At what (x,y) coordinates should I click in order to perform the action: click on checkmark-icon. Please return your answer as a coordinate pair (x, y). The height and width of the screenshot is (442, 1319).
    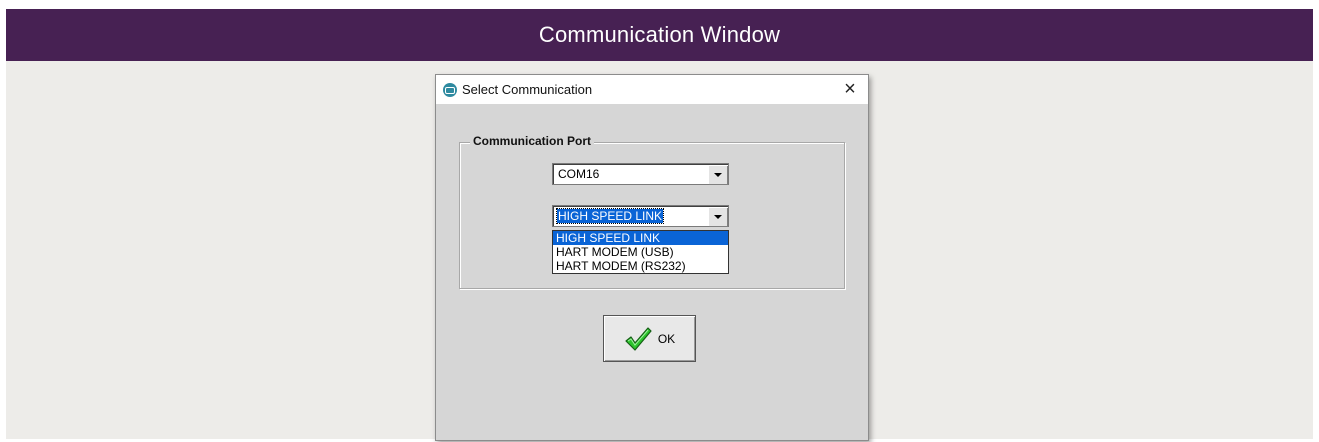
    Looking at the image, I should click on (638, 338).